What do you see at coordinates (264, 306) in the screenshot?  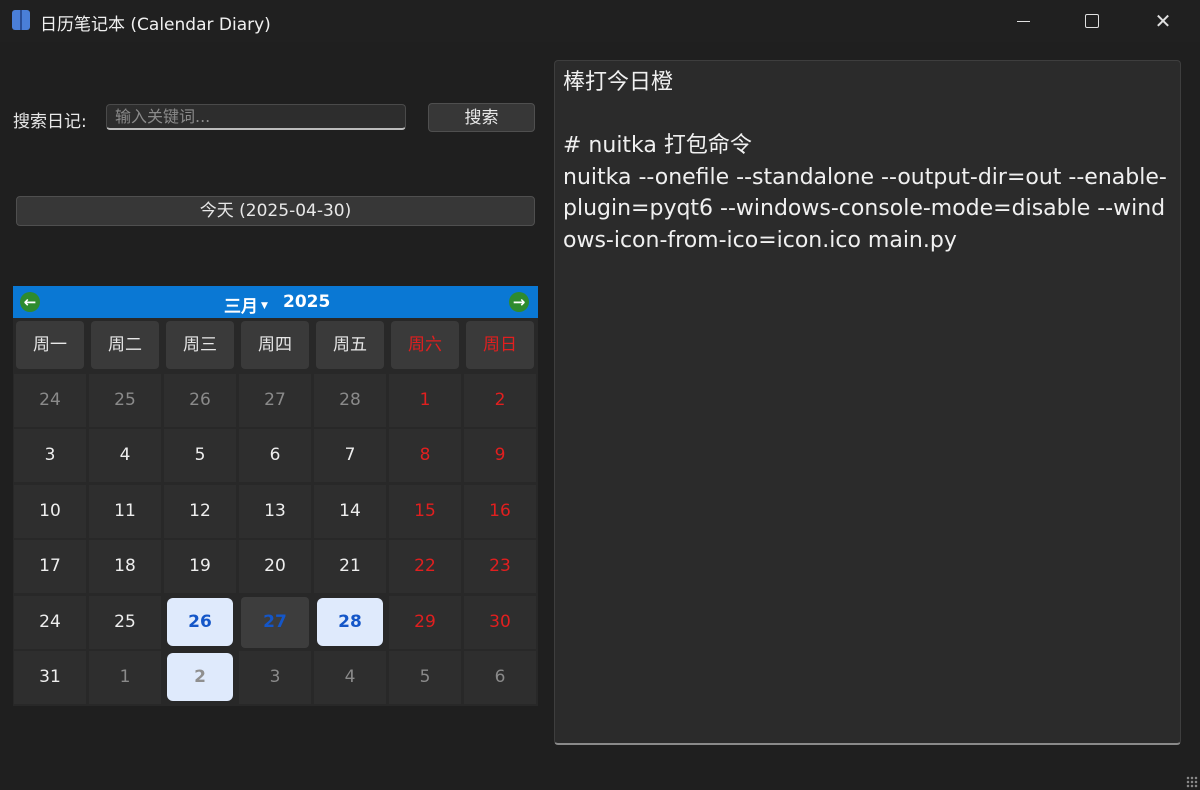 I see `chevron-down-icon: ▼` at bounding box center [264, 306].